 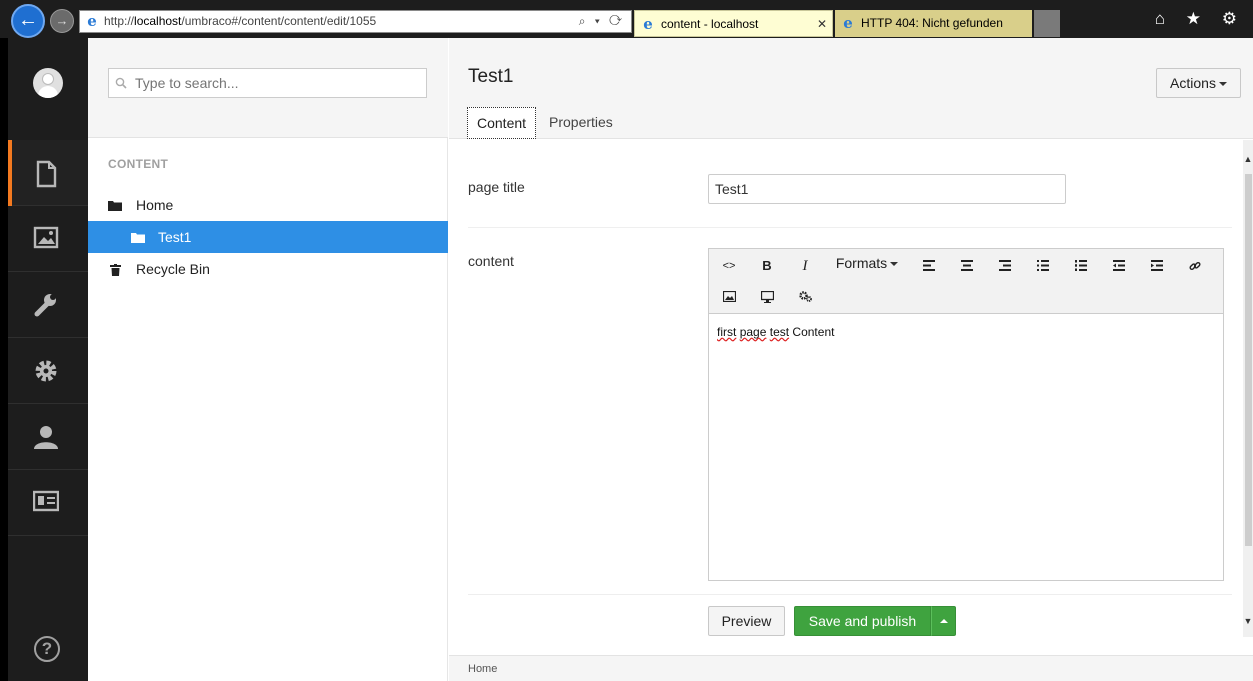 I want to click on breadcrumb-item-home: Home, so click(x=482, y=669).